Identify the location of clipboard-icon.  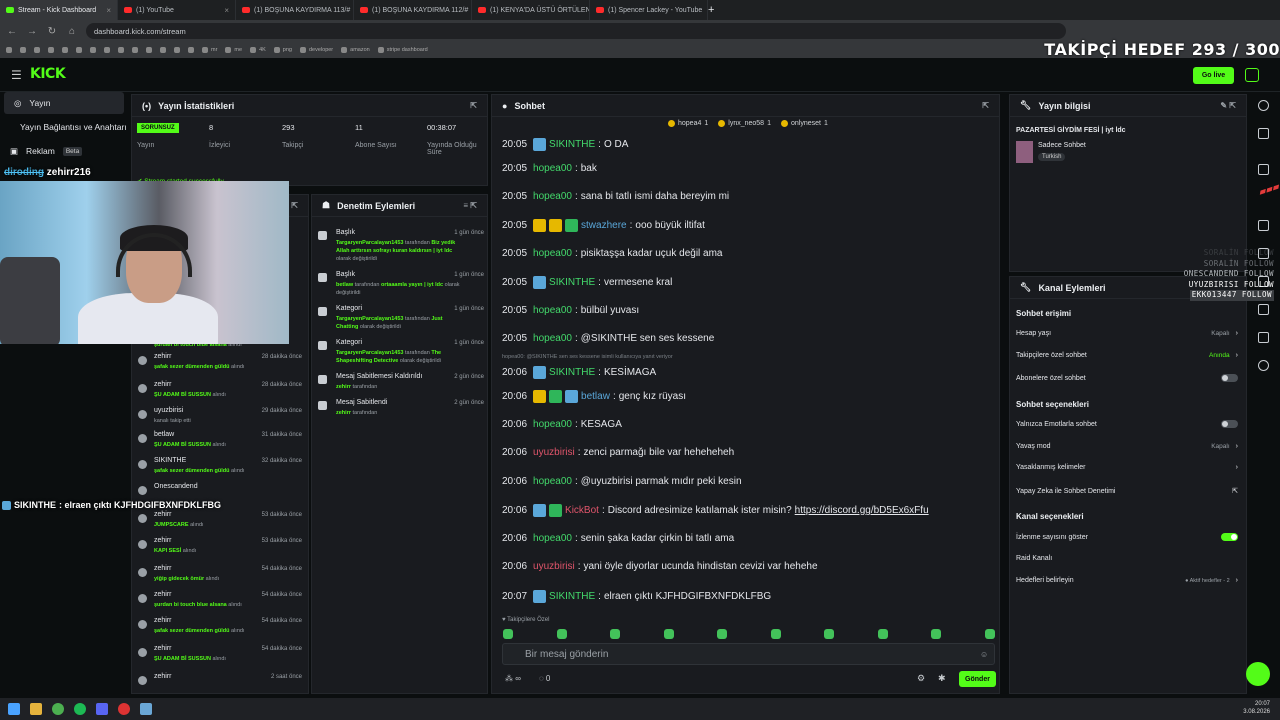
(1263, 225).